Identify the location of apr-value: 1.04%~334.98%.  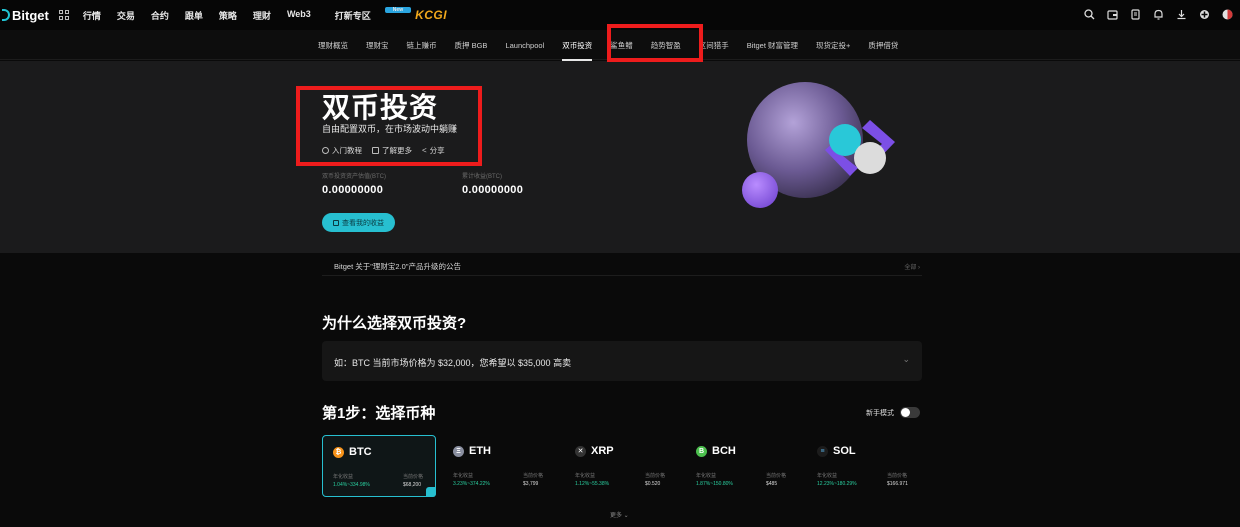
(351, 485).